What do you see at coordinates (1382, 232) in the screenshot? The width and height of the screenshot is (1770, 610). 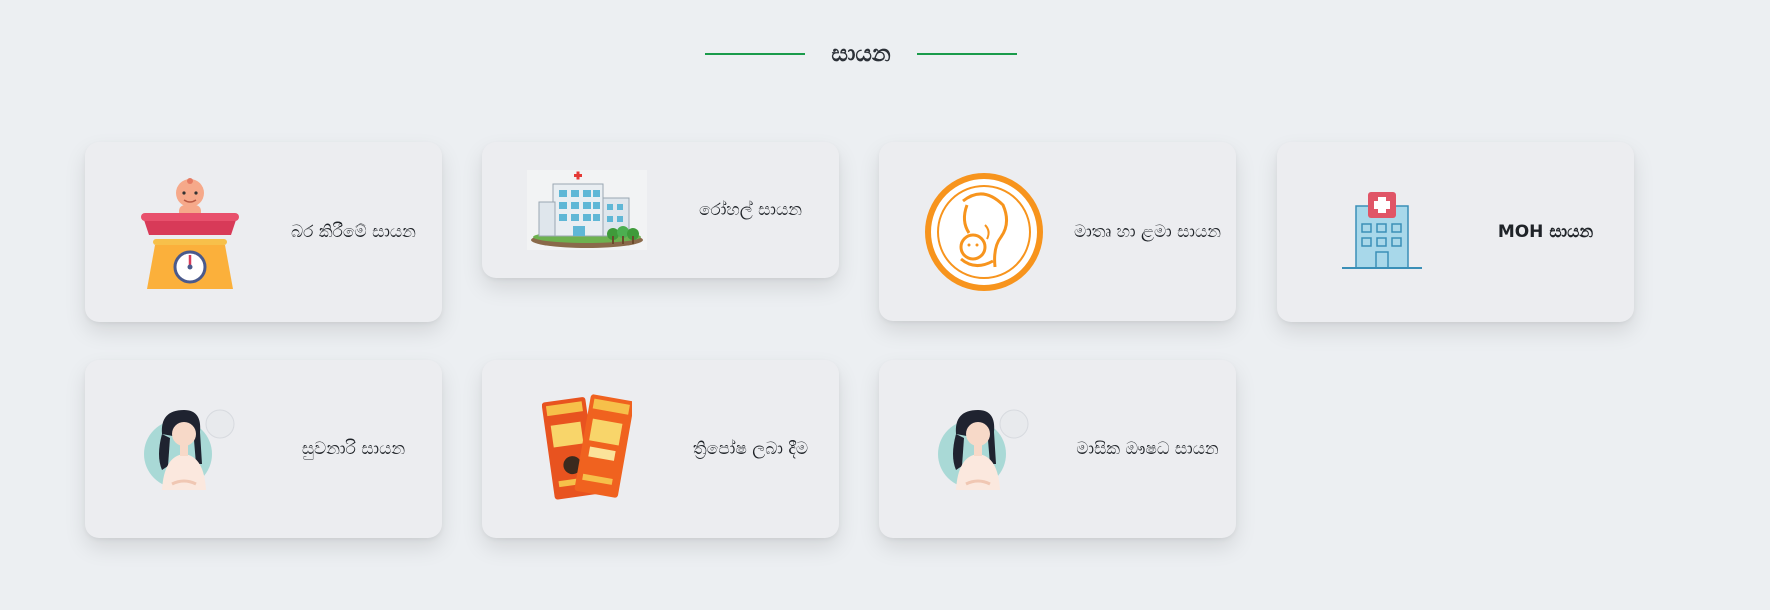 I see `medical-building-icon` at bounding box center [1382, 232].